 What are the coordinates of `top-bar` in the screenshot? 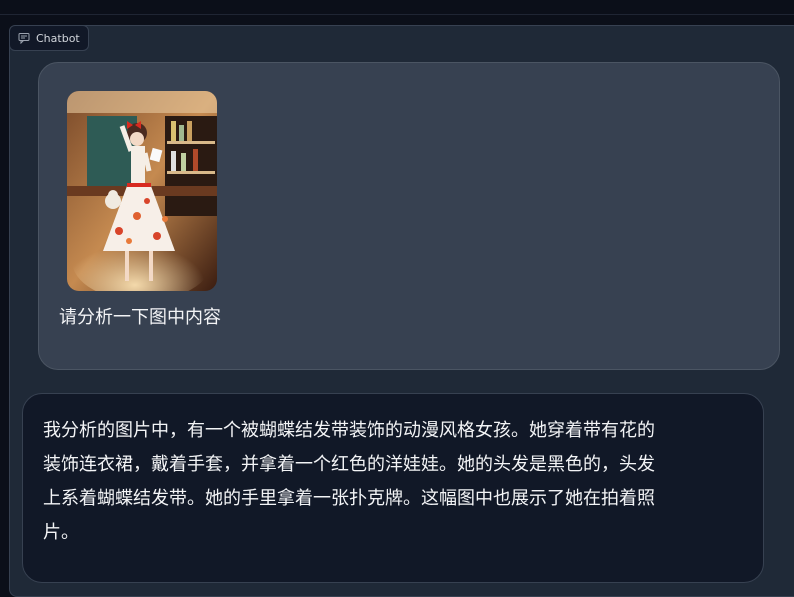 It's located at (397, 7).